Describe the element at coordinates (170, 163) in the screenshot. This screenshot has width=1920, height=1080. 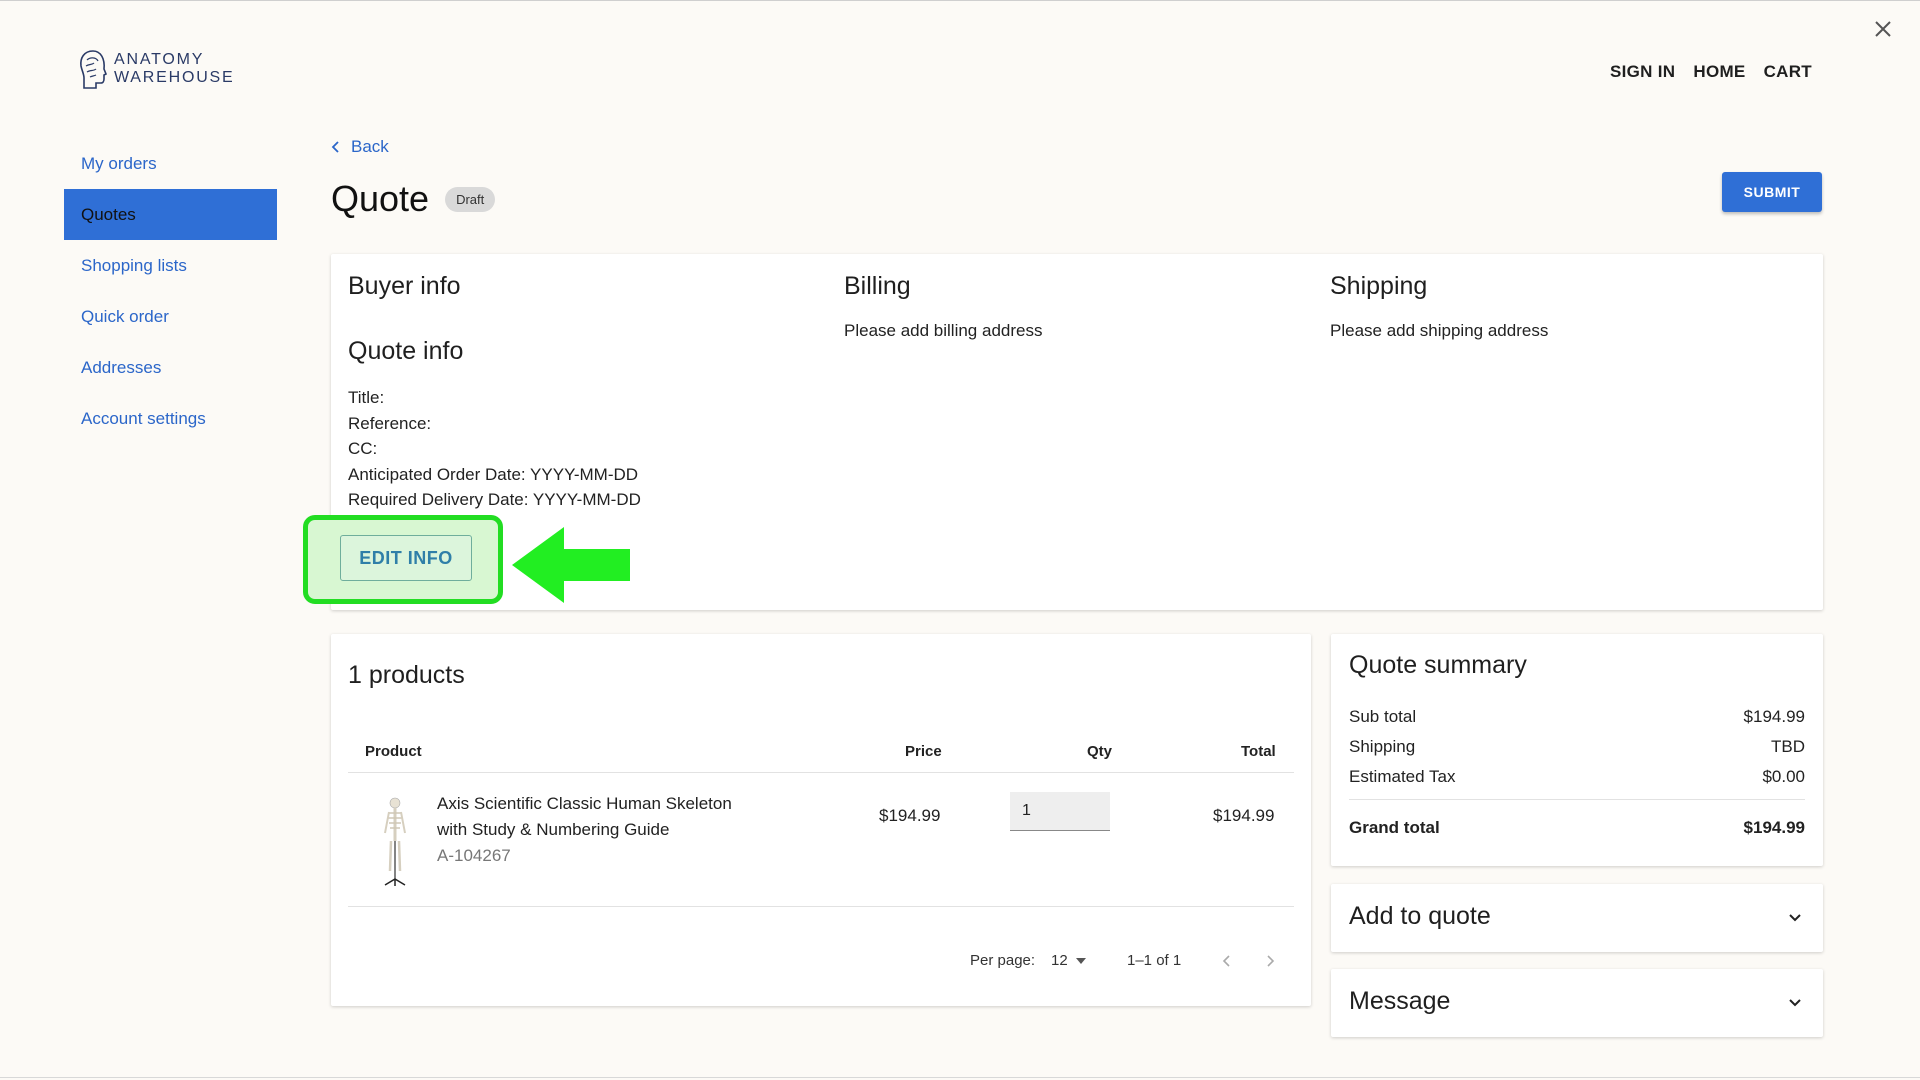
I see `sidebar-item-my-orders: My orders` at that location.